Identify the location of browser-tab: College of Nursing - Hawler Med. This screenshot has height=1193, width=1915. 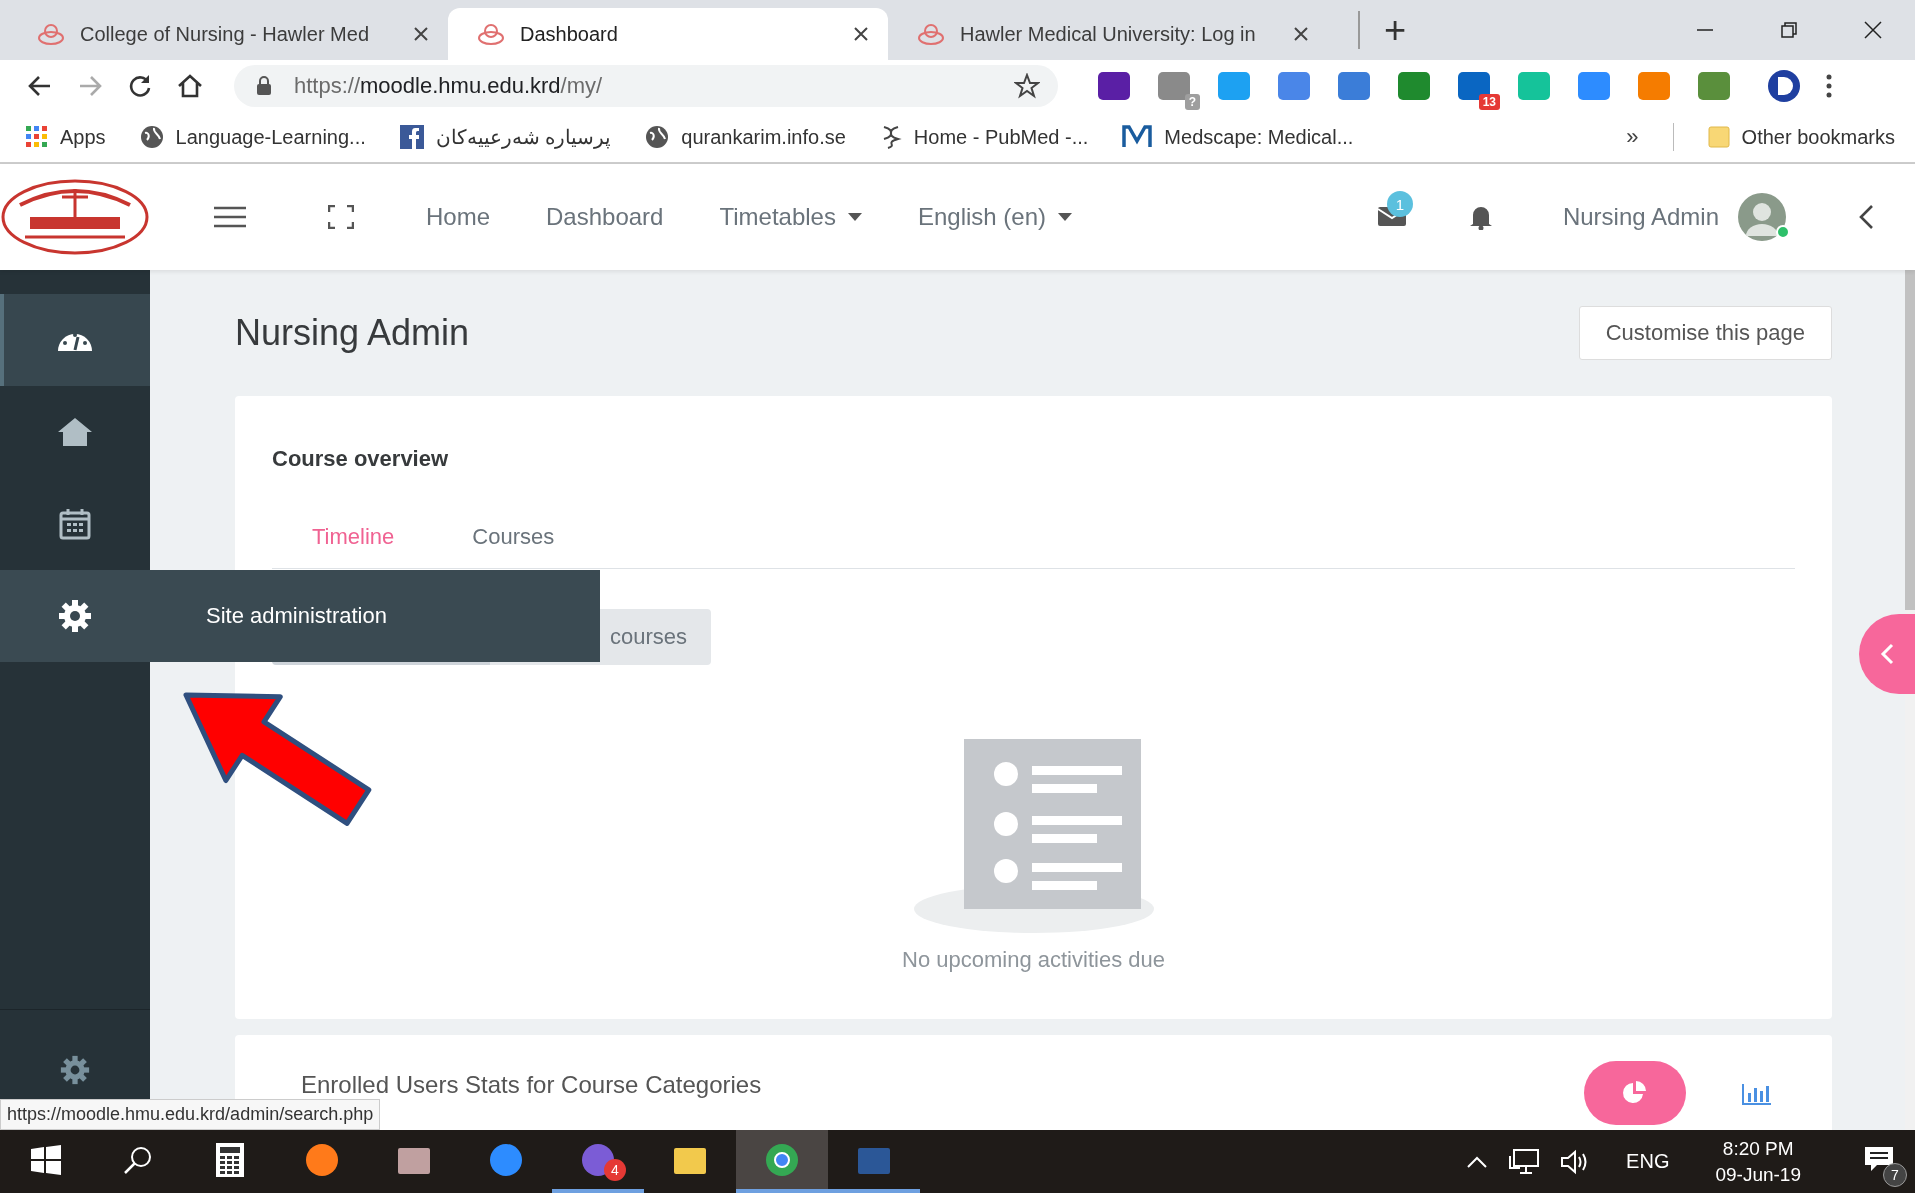
(228, 34).